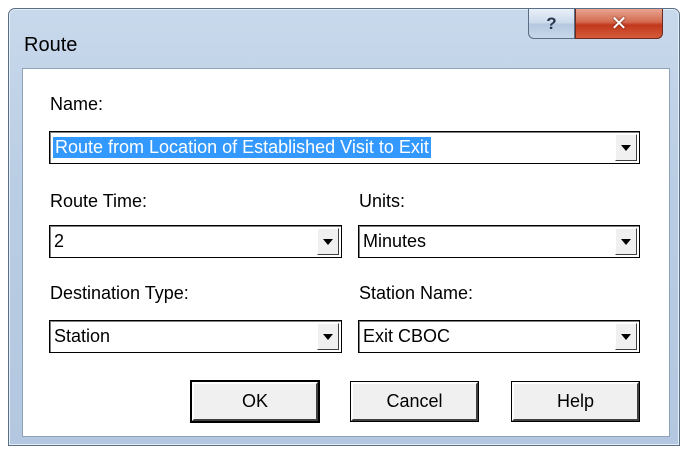 This screenshot has width=682, height=449. I want to click on station-name-dropdown-button, so click(626, 336).